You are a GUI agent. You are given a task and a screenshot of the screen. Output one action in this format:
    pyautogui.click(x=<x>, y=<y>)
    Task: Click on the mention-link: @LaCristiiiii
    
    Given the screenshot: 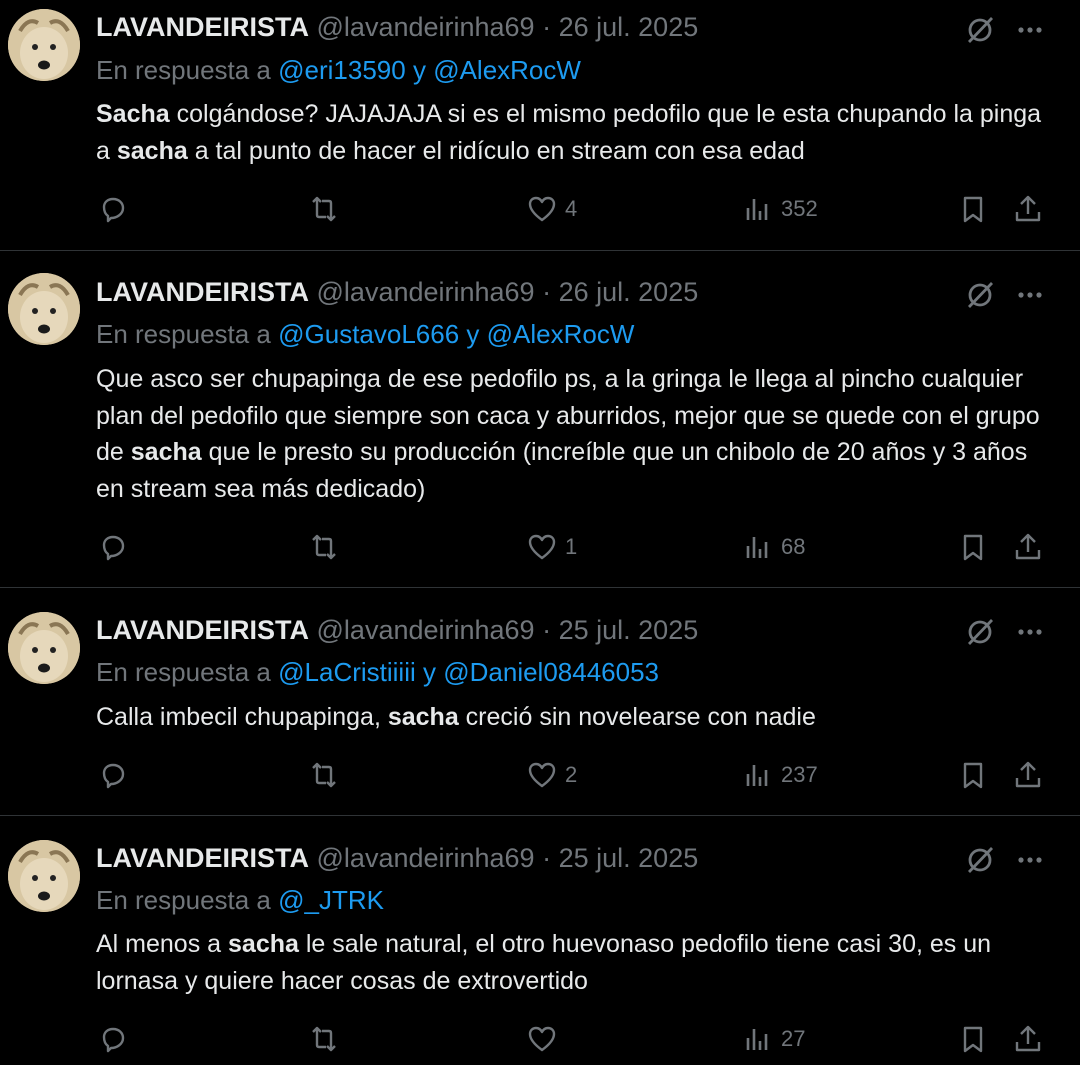 What is the action you would take?
    pyautogui.click(x=347, y=672)
    